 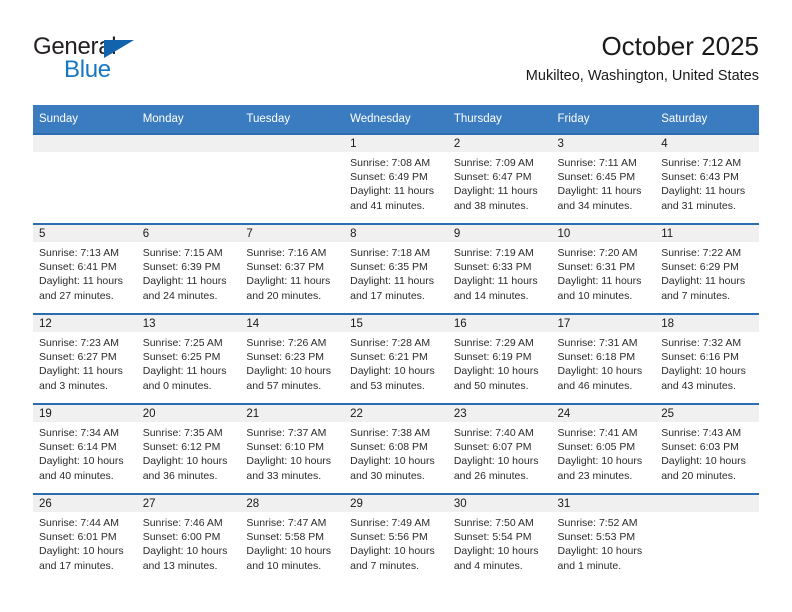 I want to click on daylight-text: Daylight: 11 hours and 41 minutes., so click(x=392, y=198).